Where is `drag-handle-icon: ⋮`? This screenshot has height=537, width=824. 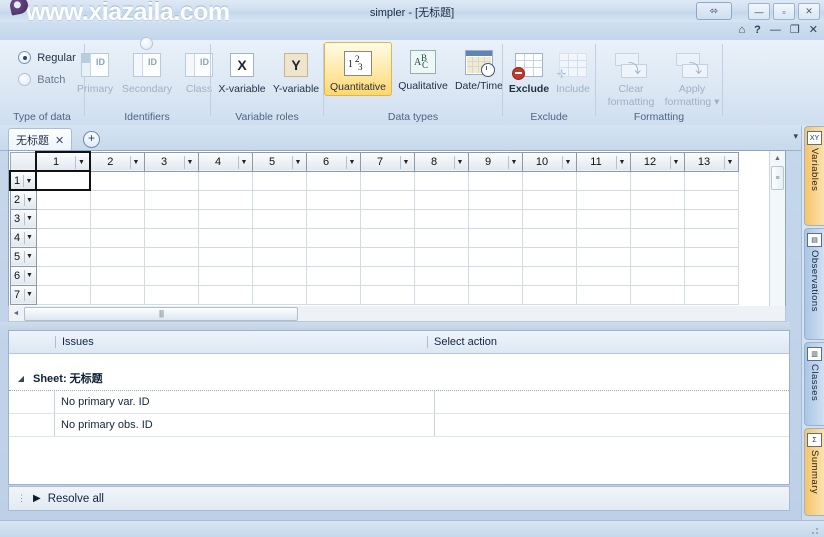 drag-handle-icon: ⋮ is located at coordinates (21, 498).